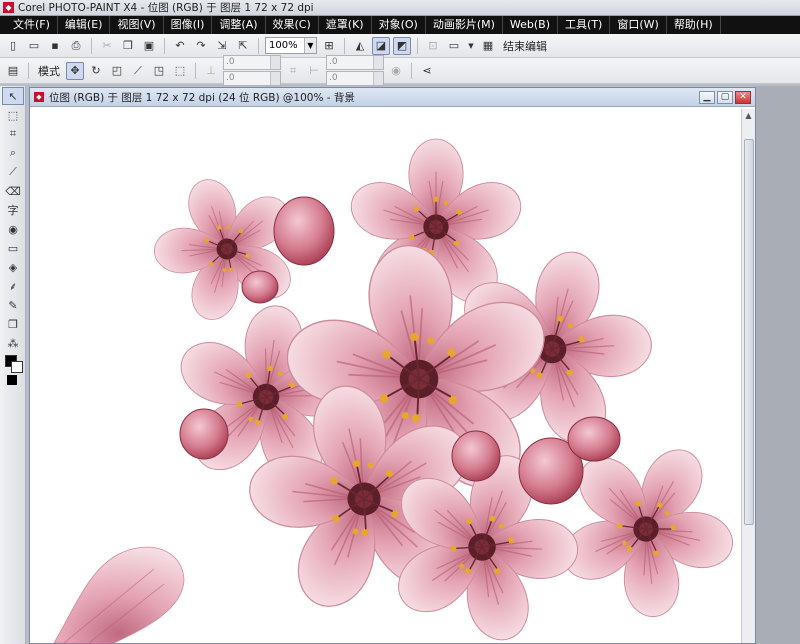  Describe the element at coordinates (13, 305) in the screenshot. I see `effect-tool-icon: ✎` at that location.